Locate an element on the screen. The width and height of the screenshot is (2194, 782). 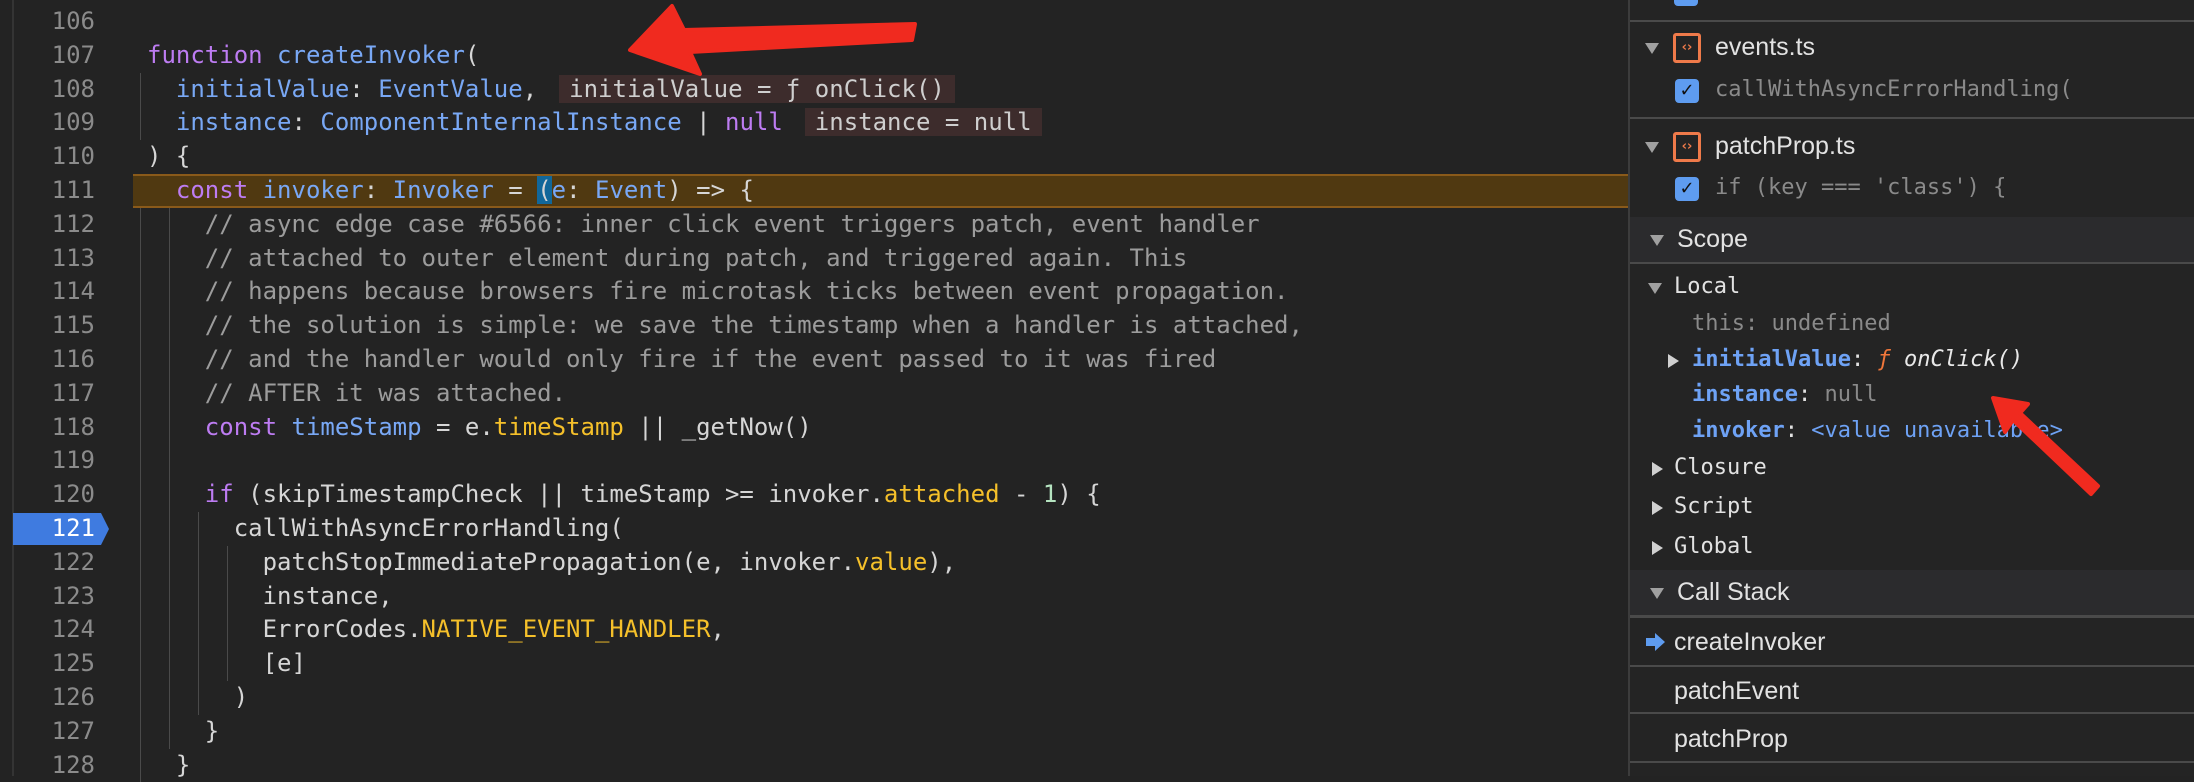
line-number: 107 is located at coordinates (47, 56).